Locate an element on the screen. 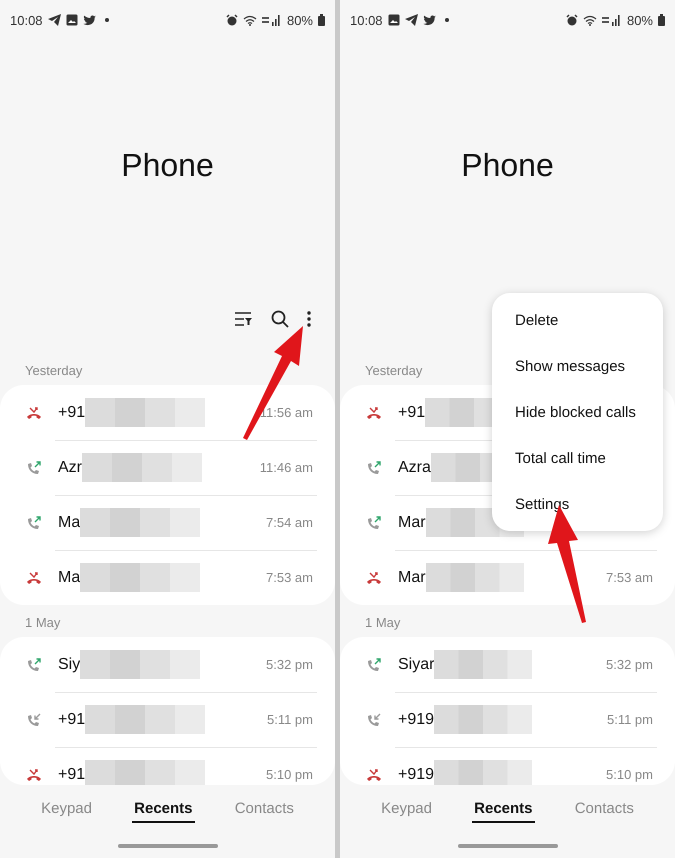 This screenshot has width=675, height=858. caller-name: Siy is located at coordinates (69, 665).